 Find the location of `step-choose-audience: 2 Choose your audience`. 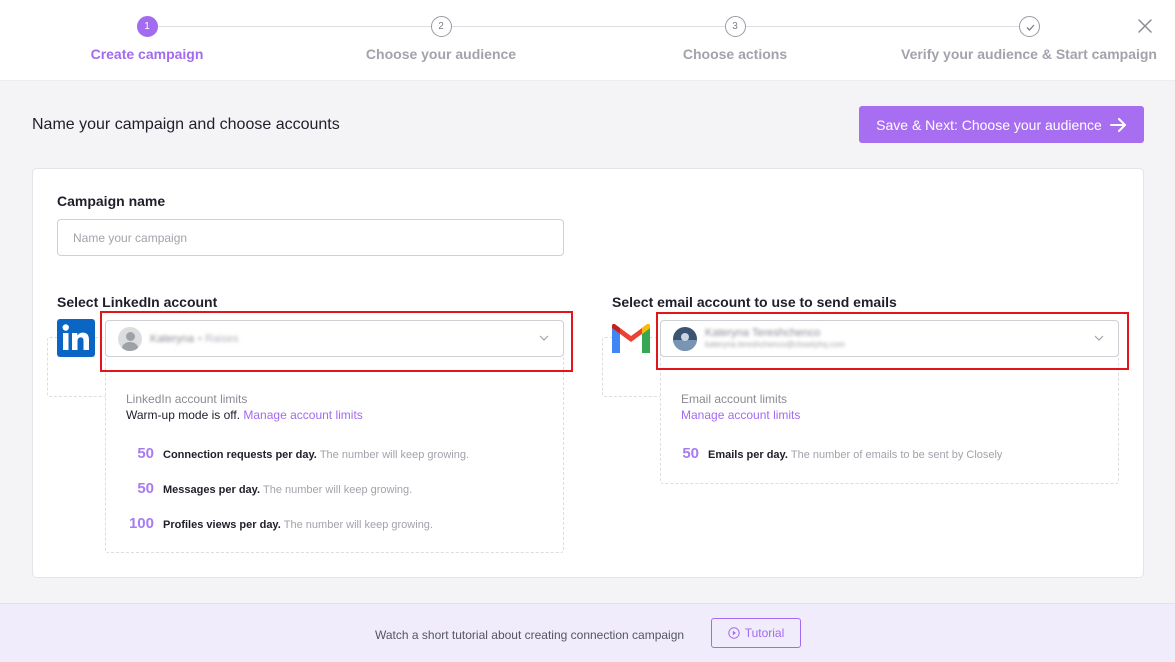

step-choose-audience: 2 Choose your audience is located at coordinates (441, 39).